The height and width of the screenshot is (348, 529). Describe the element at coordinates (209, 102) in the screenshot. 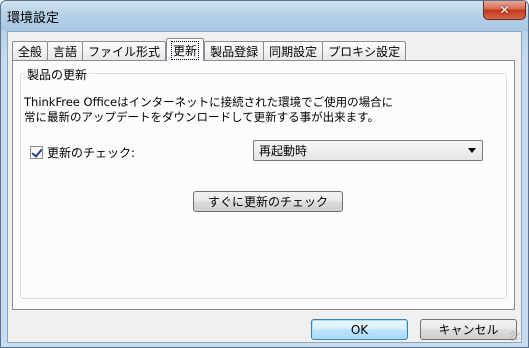

I see `description-line-1: ThinkFree Officeはインターネットに接続された環境でご使用の場合に` at that location.